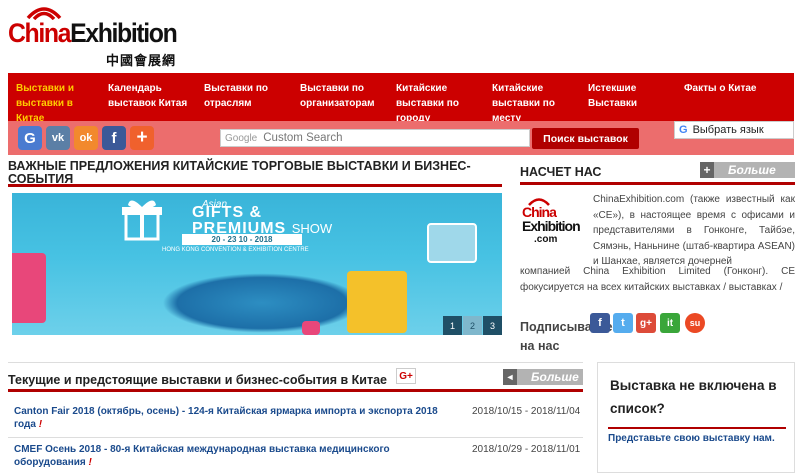 The height and width of the screenshot is (473, 800). I want to click on plus-icon: +, so click(707, 170).